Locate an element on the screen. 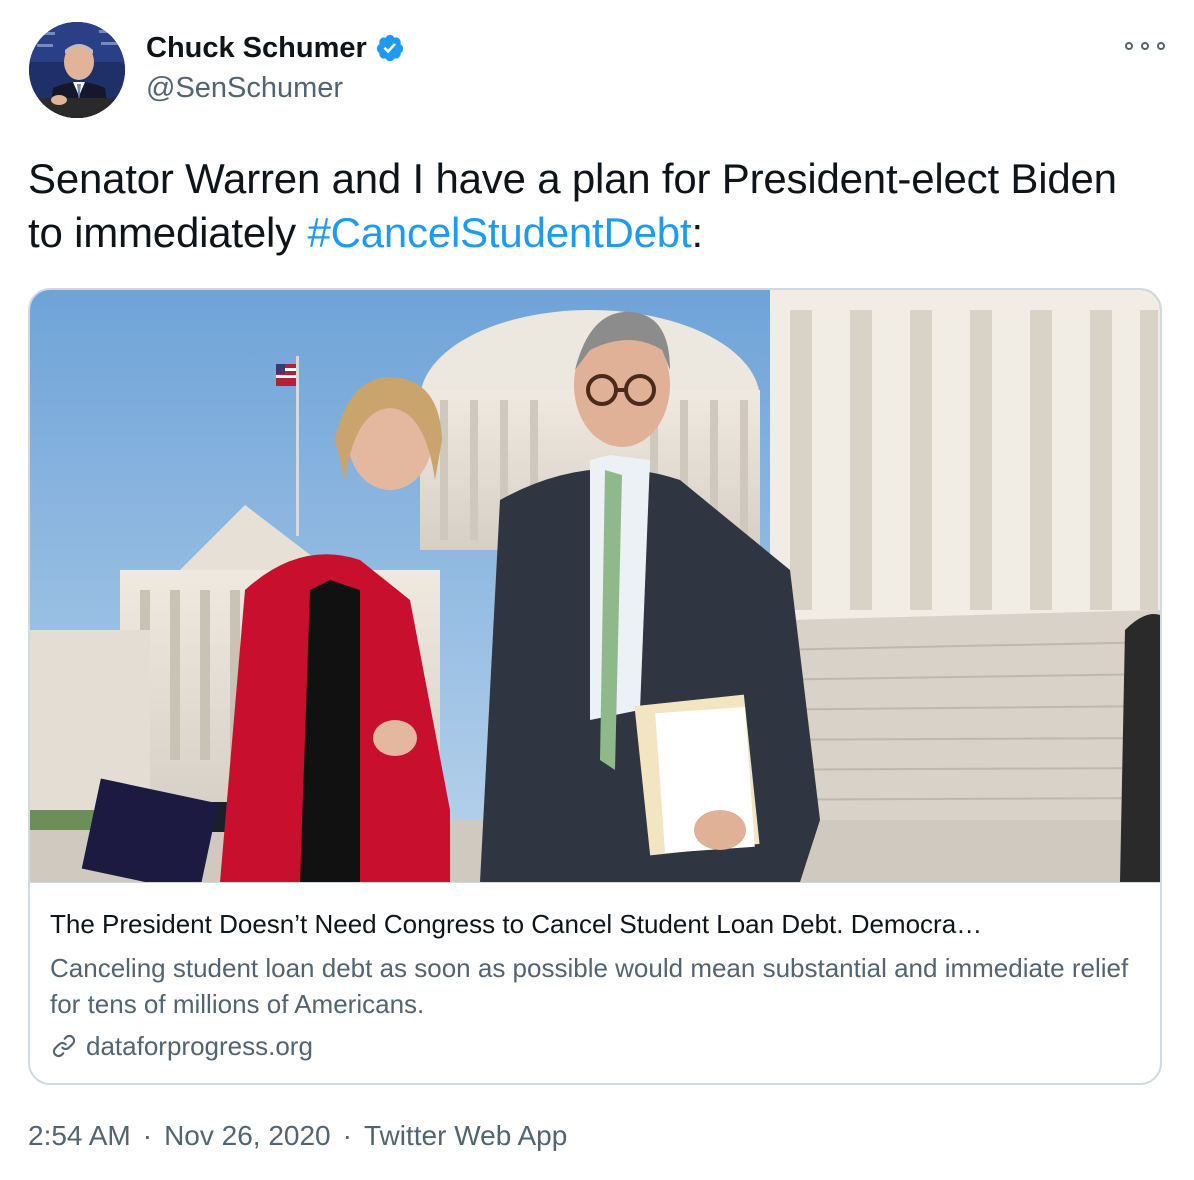 This screenshot has height=1180, width=1194. hashtag-link: #CancelStudentDebt is located at coordinates (499, 232).